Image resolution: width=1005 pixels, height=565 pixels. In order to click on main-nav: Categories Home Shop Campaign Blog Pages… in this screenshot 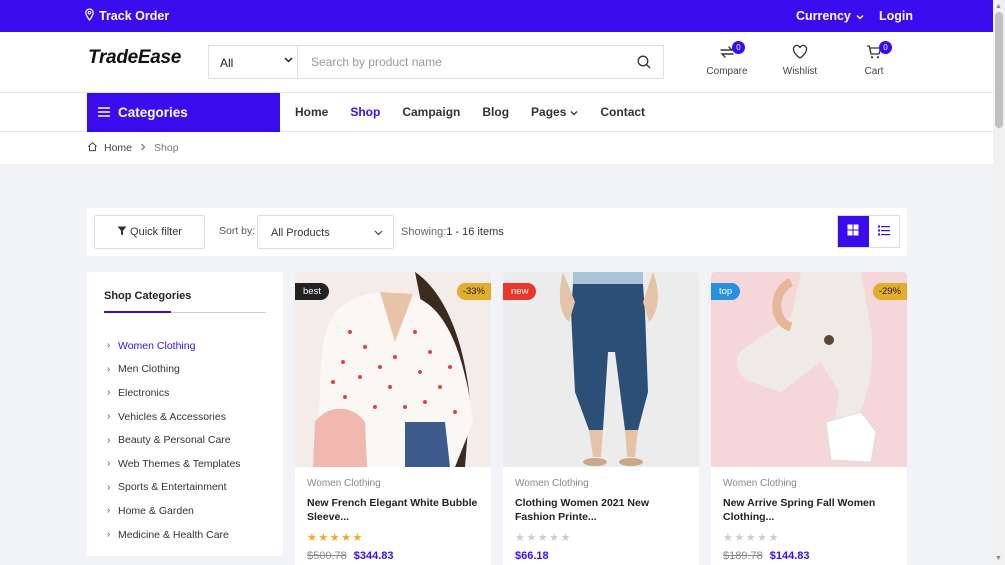, I will do `click(496, 112)`.